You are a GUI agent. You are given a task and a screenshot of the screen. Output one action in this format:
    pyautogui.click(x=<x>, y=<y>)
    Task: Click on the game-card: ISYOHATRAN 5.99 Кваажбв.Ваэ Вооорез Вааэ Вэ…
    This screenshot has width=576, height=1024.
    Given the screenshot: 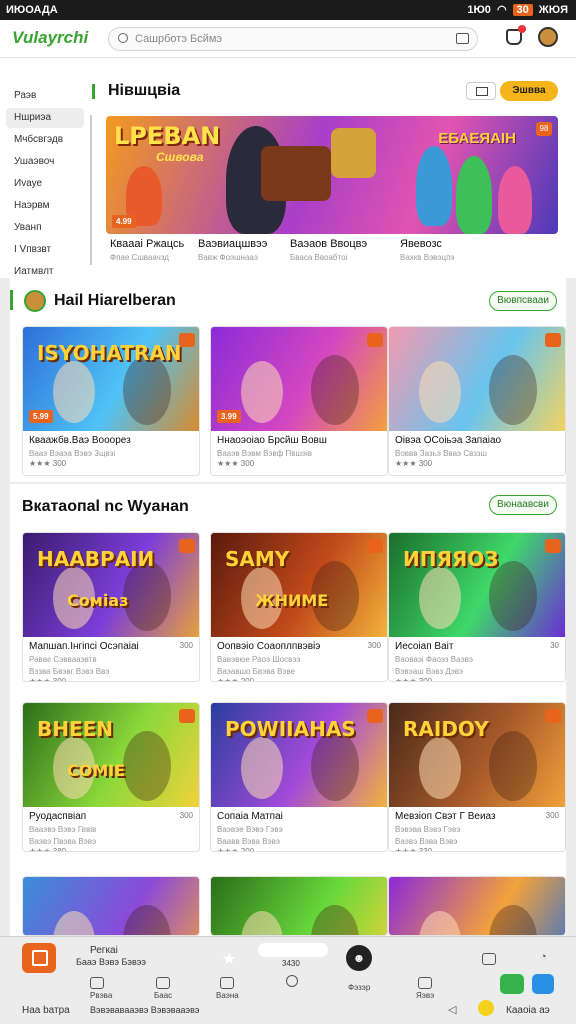 What is the action you would take?
    pyautogui.click(x=111, y=401)
    